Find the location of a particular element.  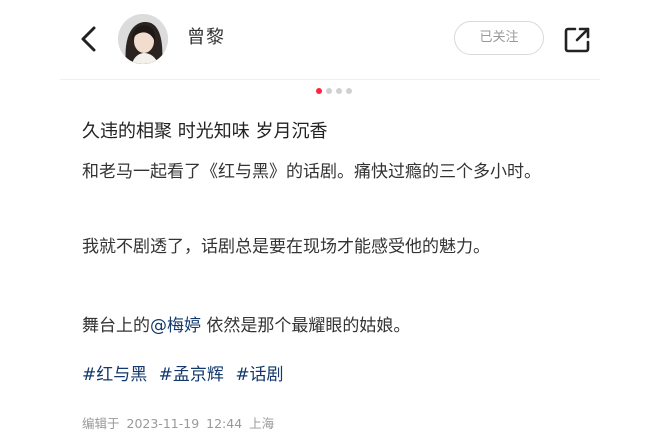

post-paragraph-3: 舞台上的@梅婷 依然是那个最耀眼的姑娘。 is located at coordinates (332, 326).